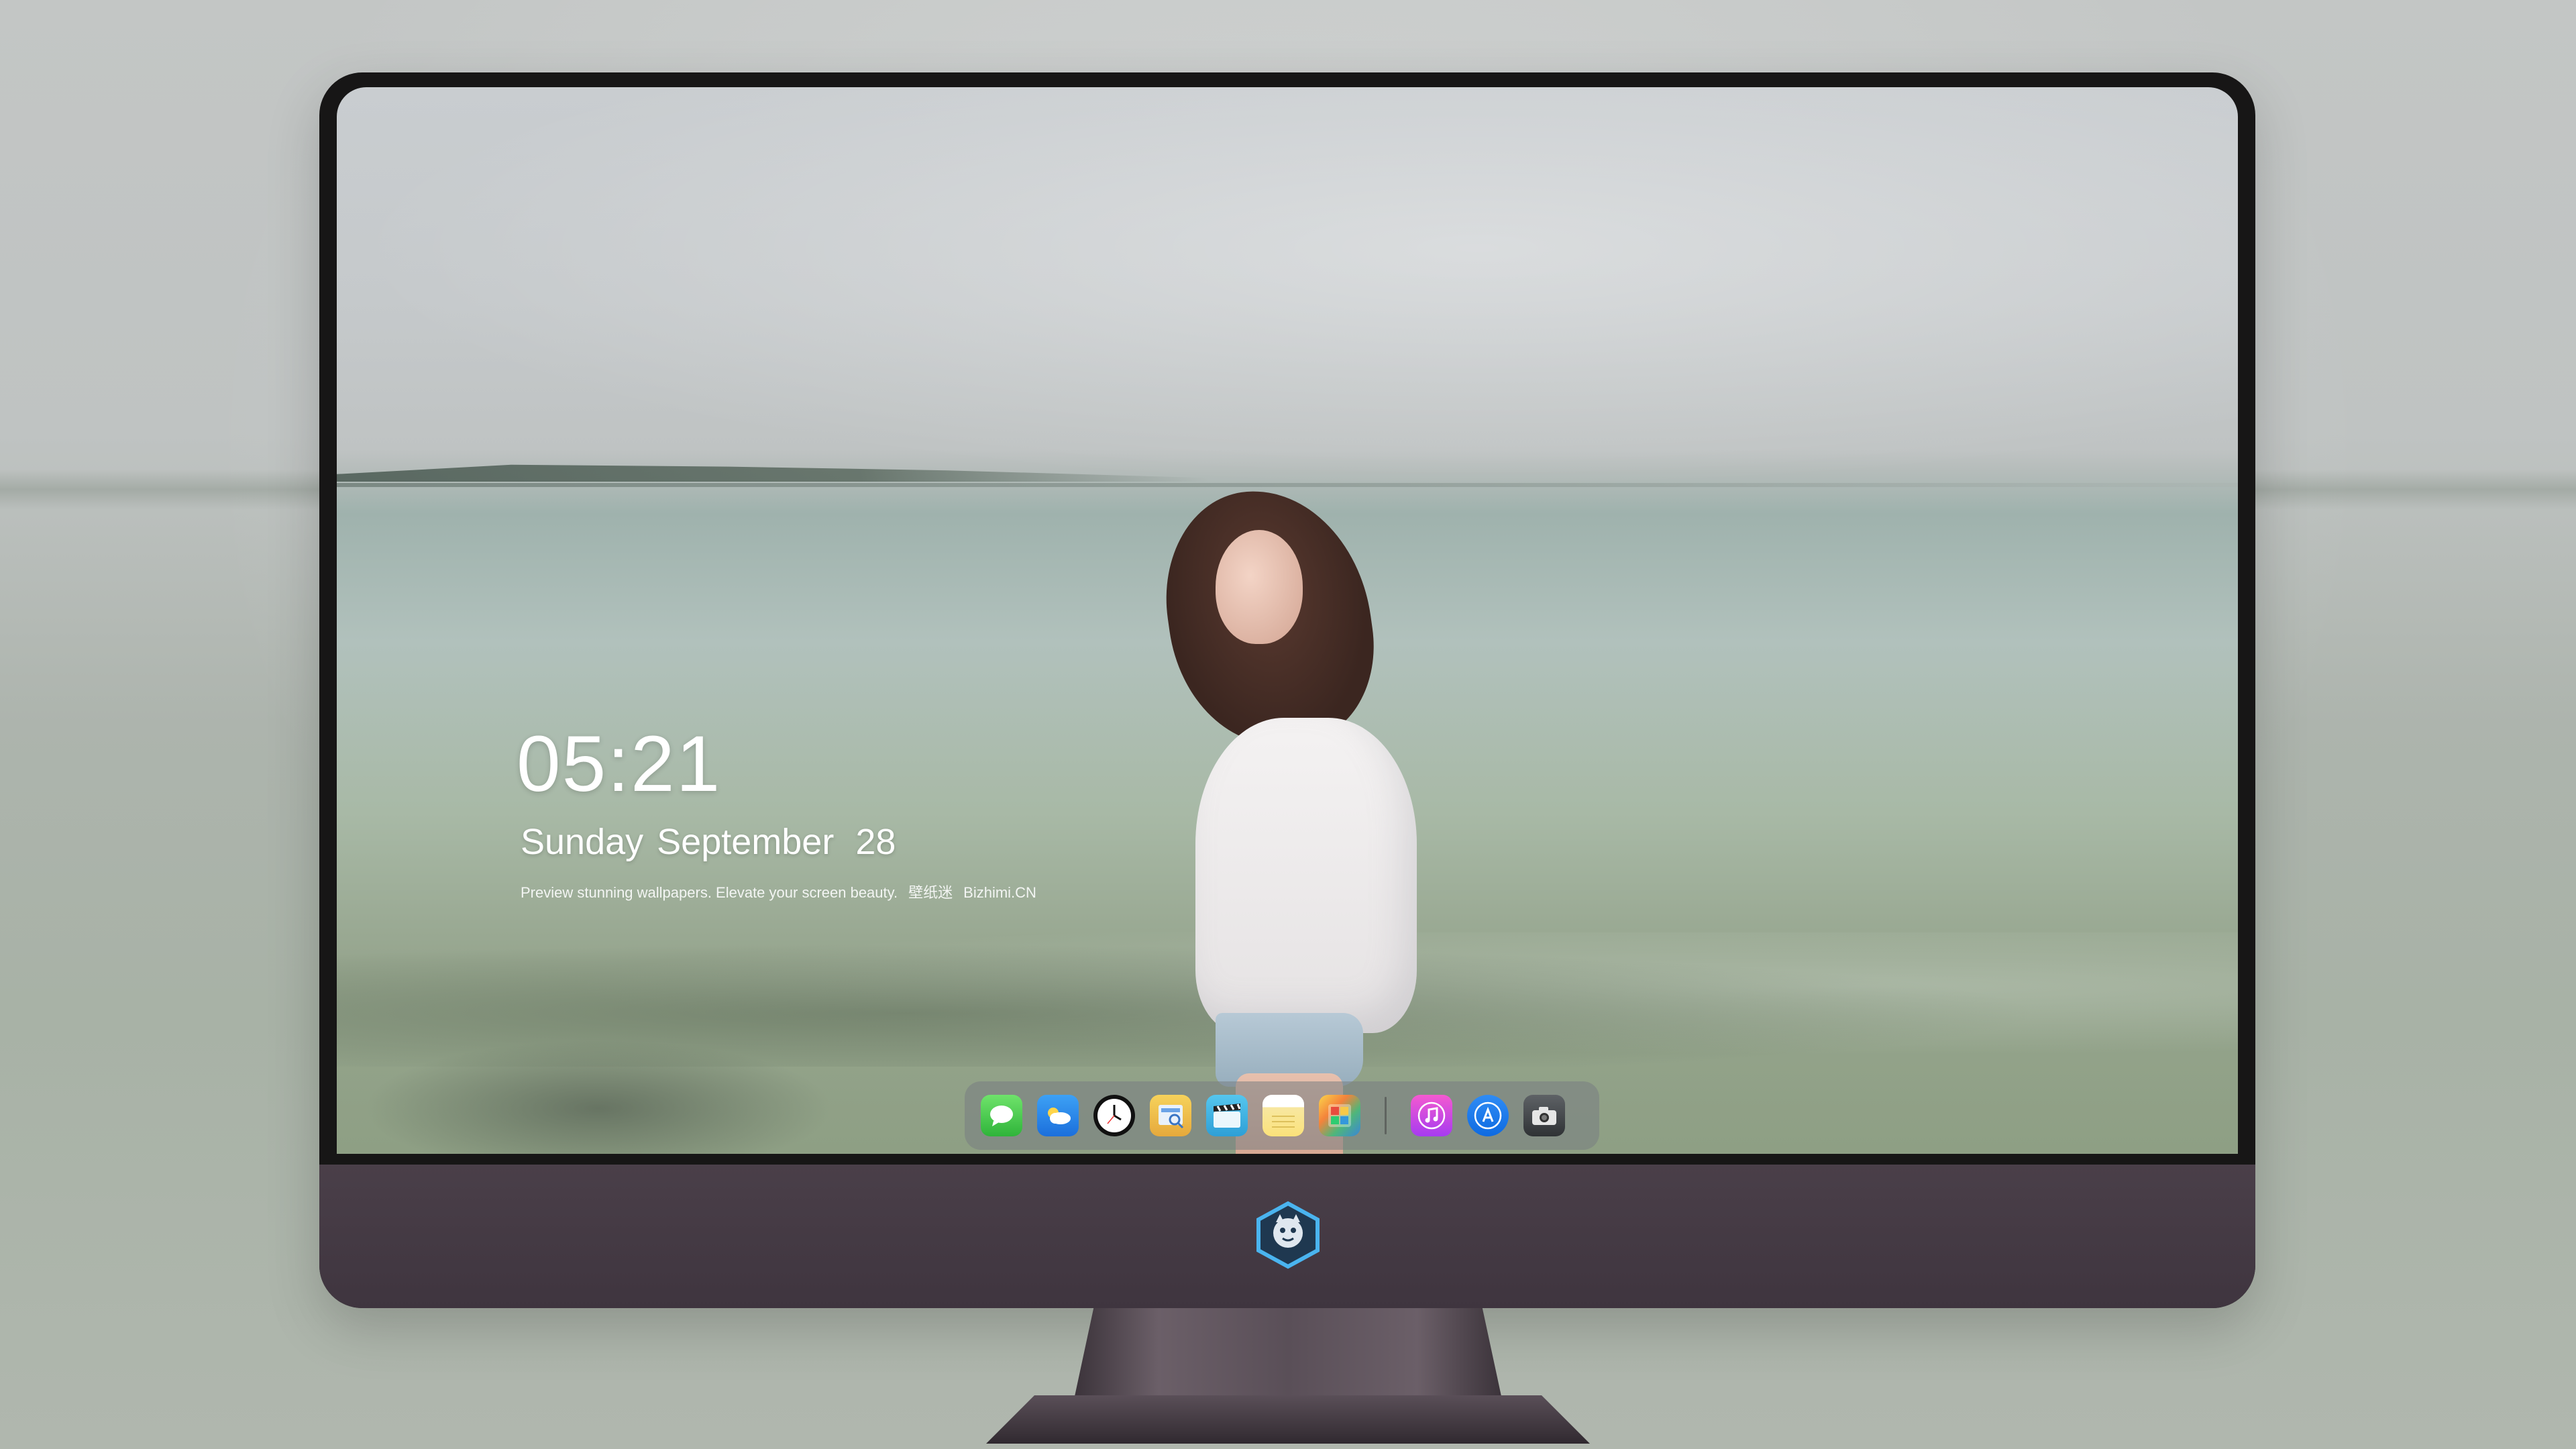 This screenshot has width=2576, height=1449. Describe the element at coordinates (1431, 1115) in the screenshot. I see `music-icon` at that location.